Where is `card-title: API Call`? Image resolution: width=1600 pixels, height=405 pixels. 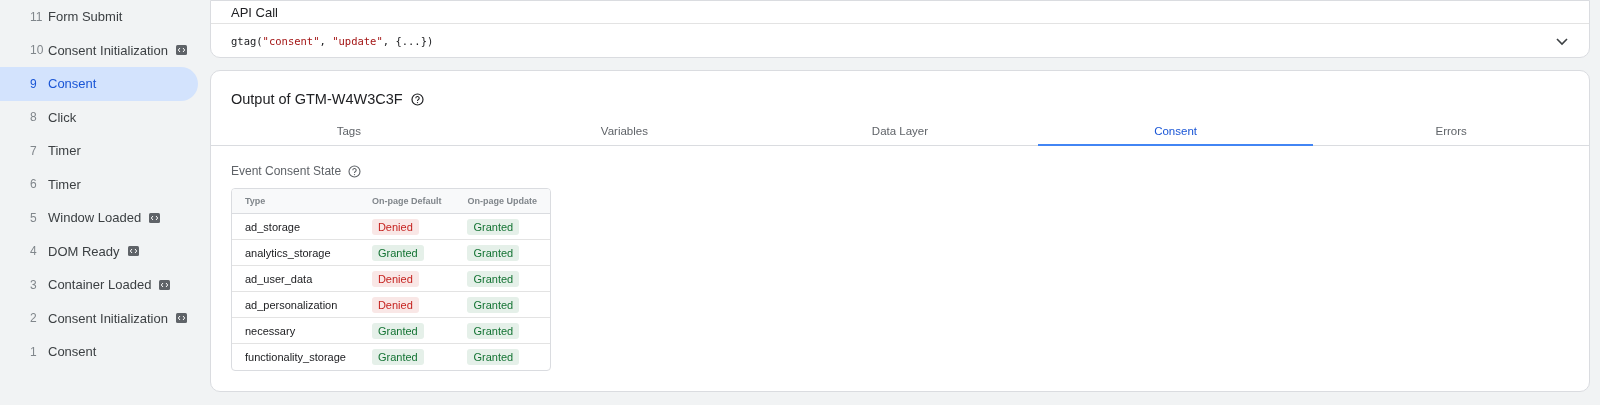 card-title: API Call is located at coordinates (900, 12).